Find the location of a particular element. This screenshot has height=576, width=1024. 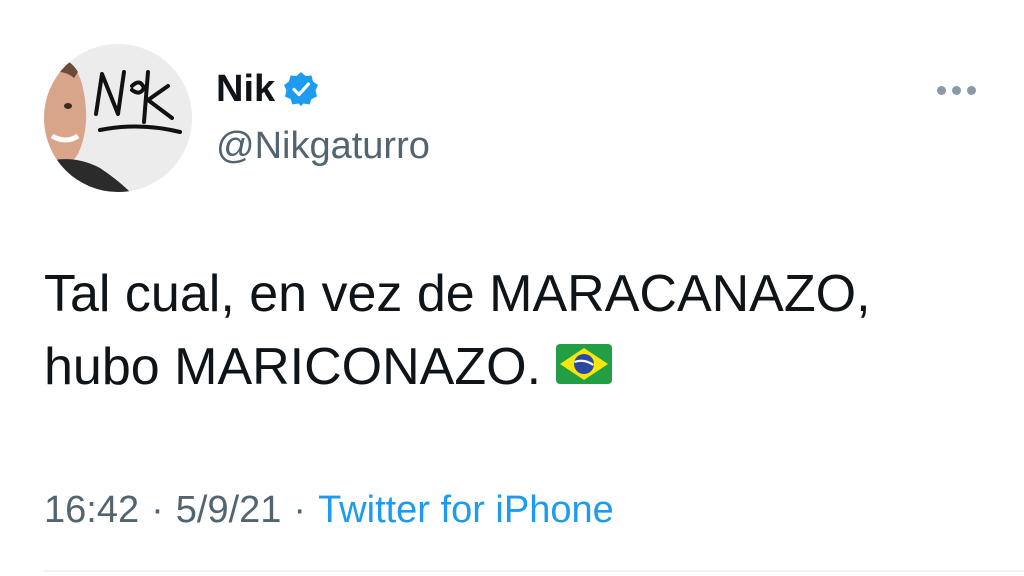

verified-badge-icon is located at coordinates (301, 89).